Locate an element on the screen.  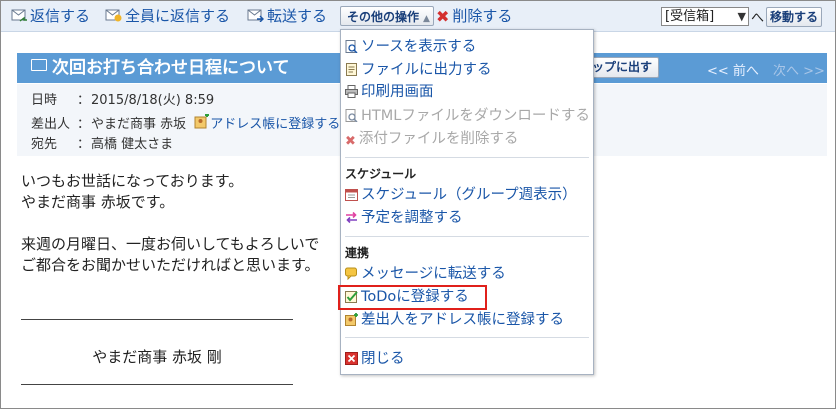
from-value: やまだ商事 赤坂 is located at coordinates (139, 124).